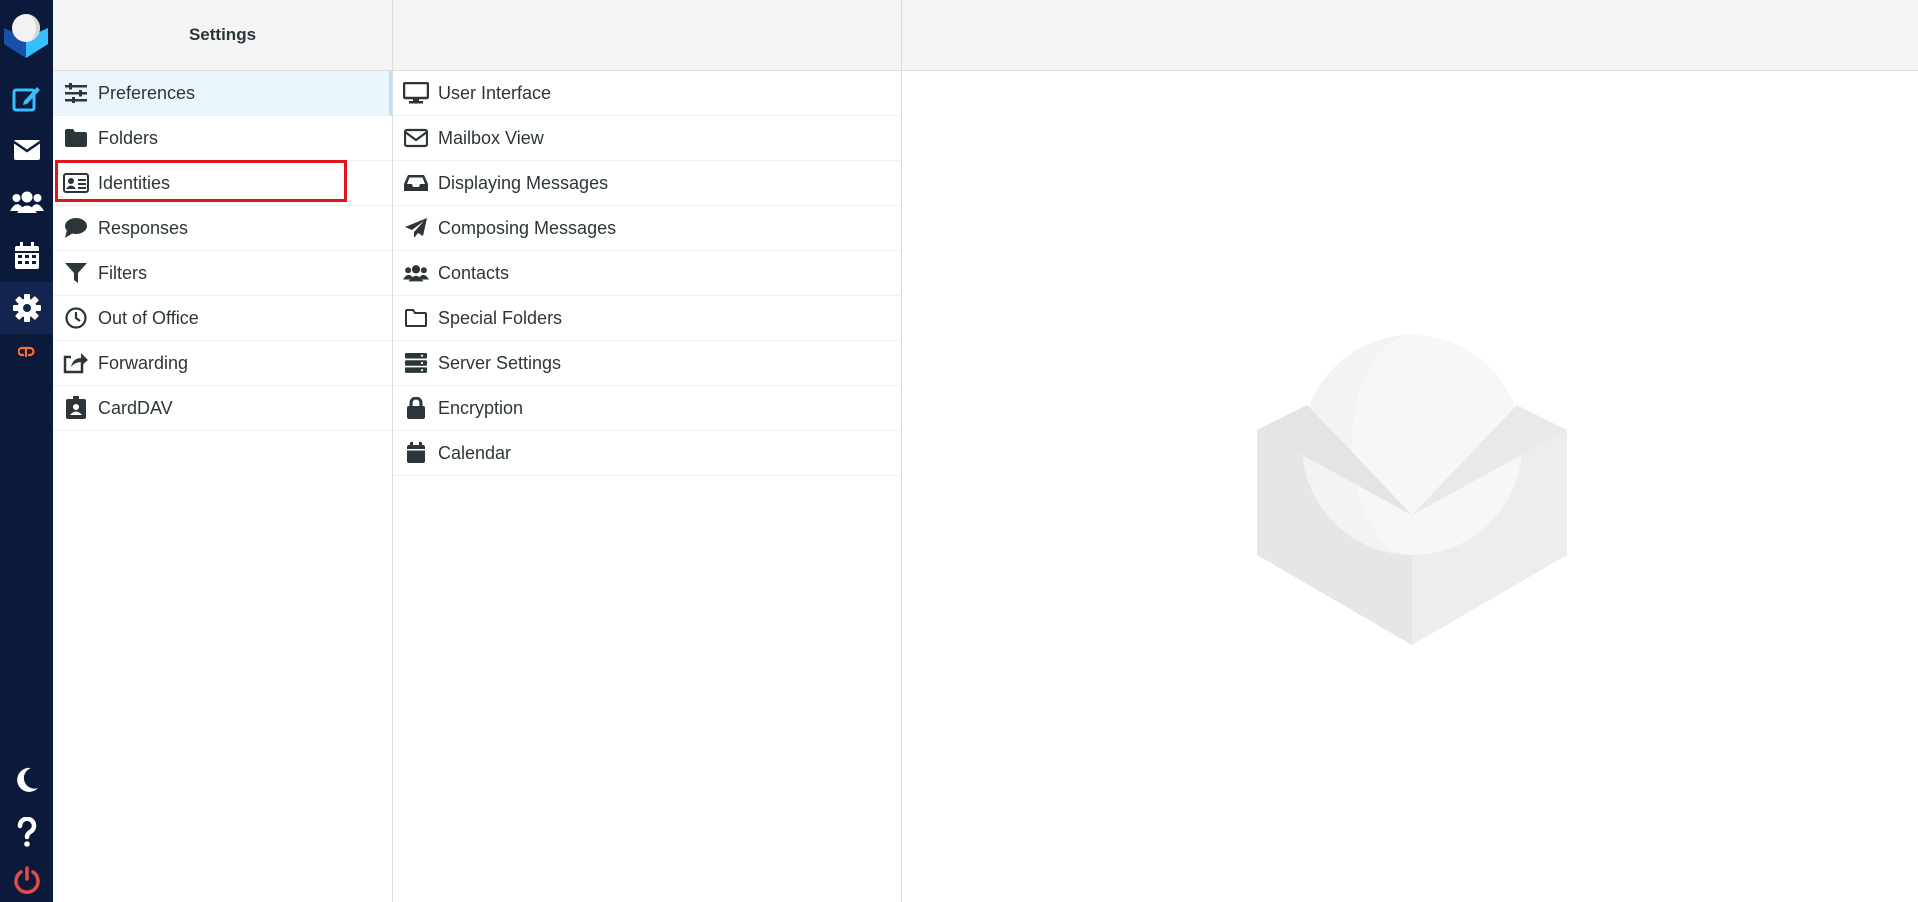  What do you see at coordinates (416, 408) in the screenshot?
I see `lock-icon` at bounding box center [416, 408].